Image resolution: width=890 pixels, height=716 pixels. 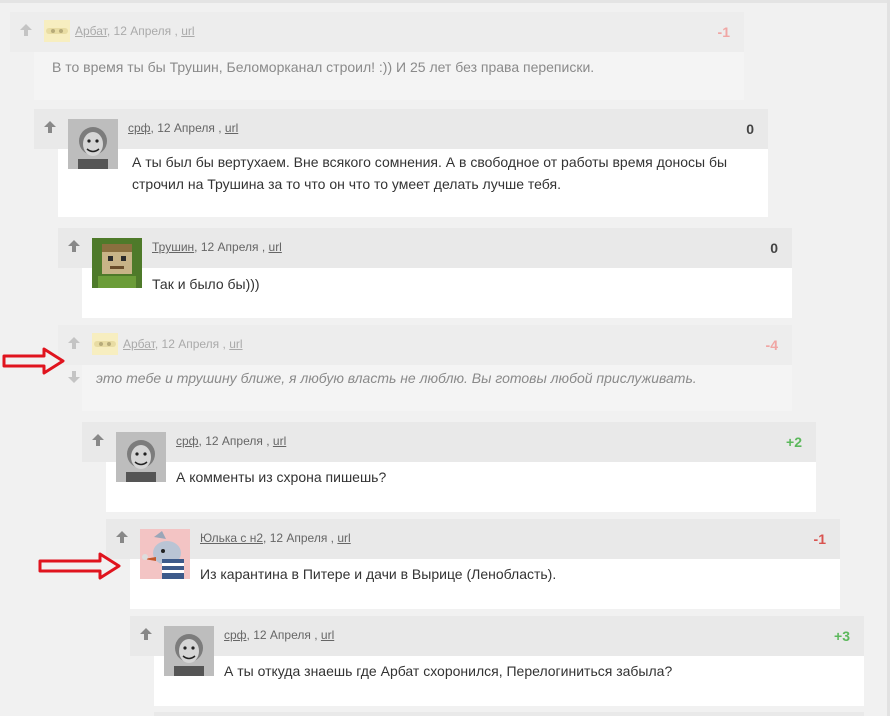 What do you see at coordinates (173, 247) in the screenshot?
I see `author-link: Трушин` at bounding box center [173, 247].